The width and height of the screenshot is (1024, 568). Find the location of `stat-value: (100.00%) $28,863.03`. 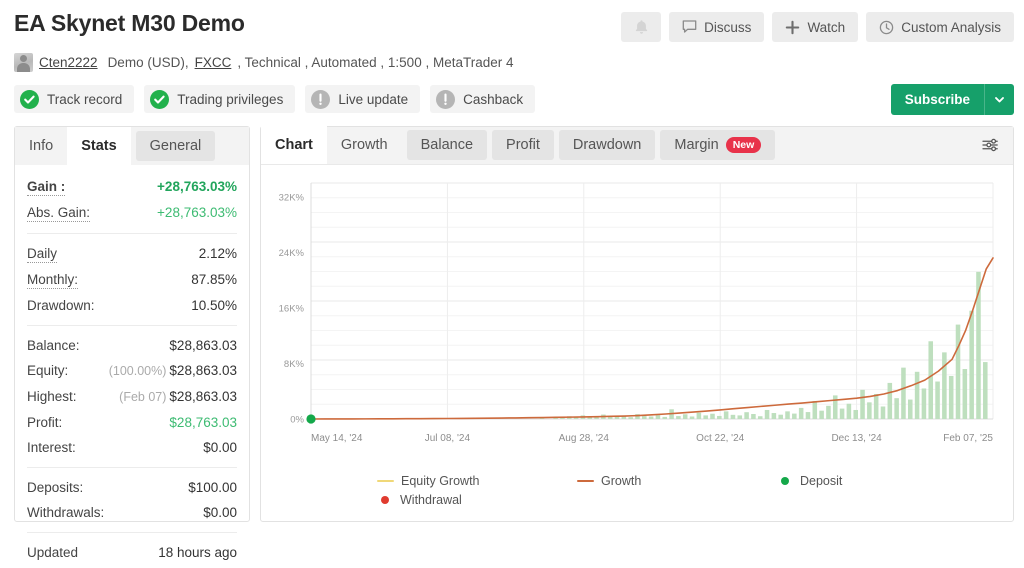

stat-value: (100.00%) $28,863.03 is located at coordinates (173, 371).